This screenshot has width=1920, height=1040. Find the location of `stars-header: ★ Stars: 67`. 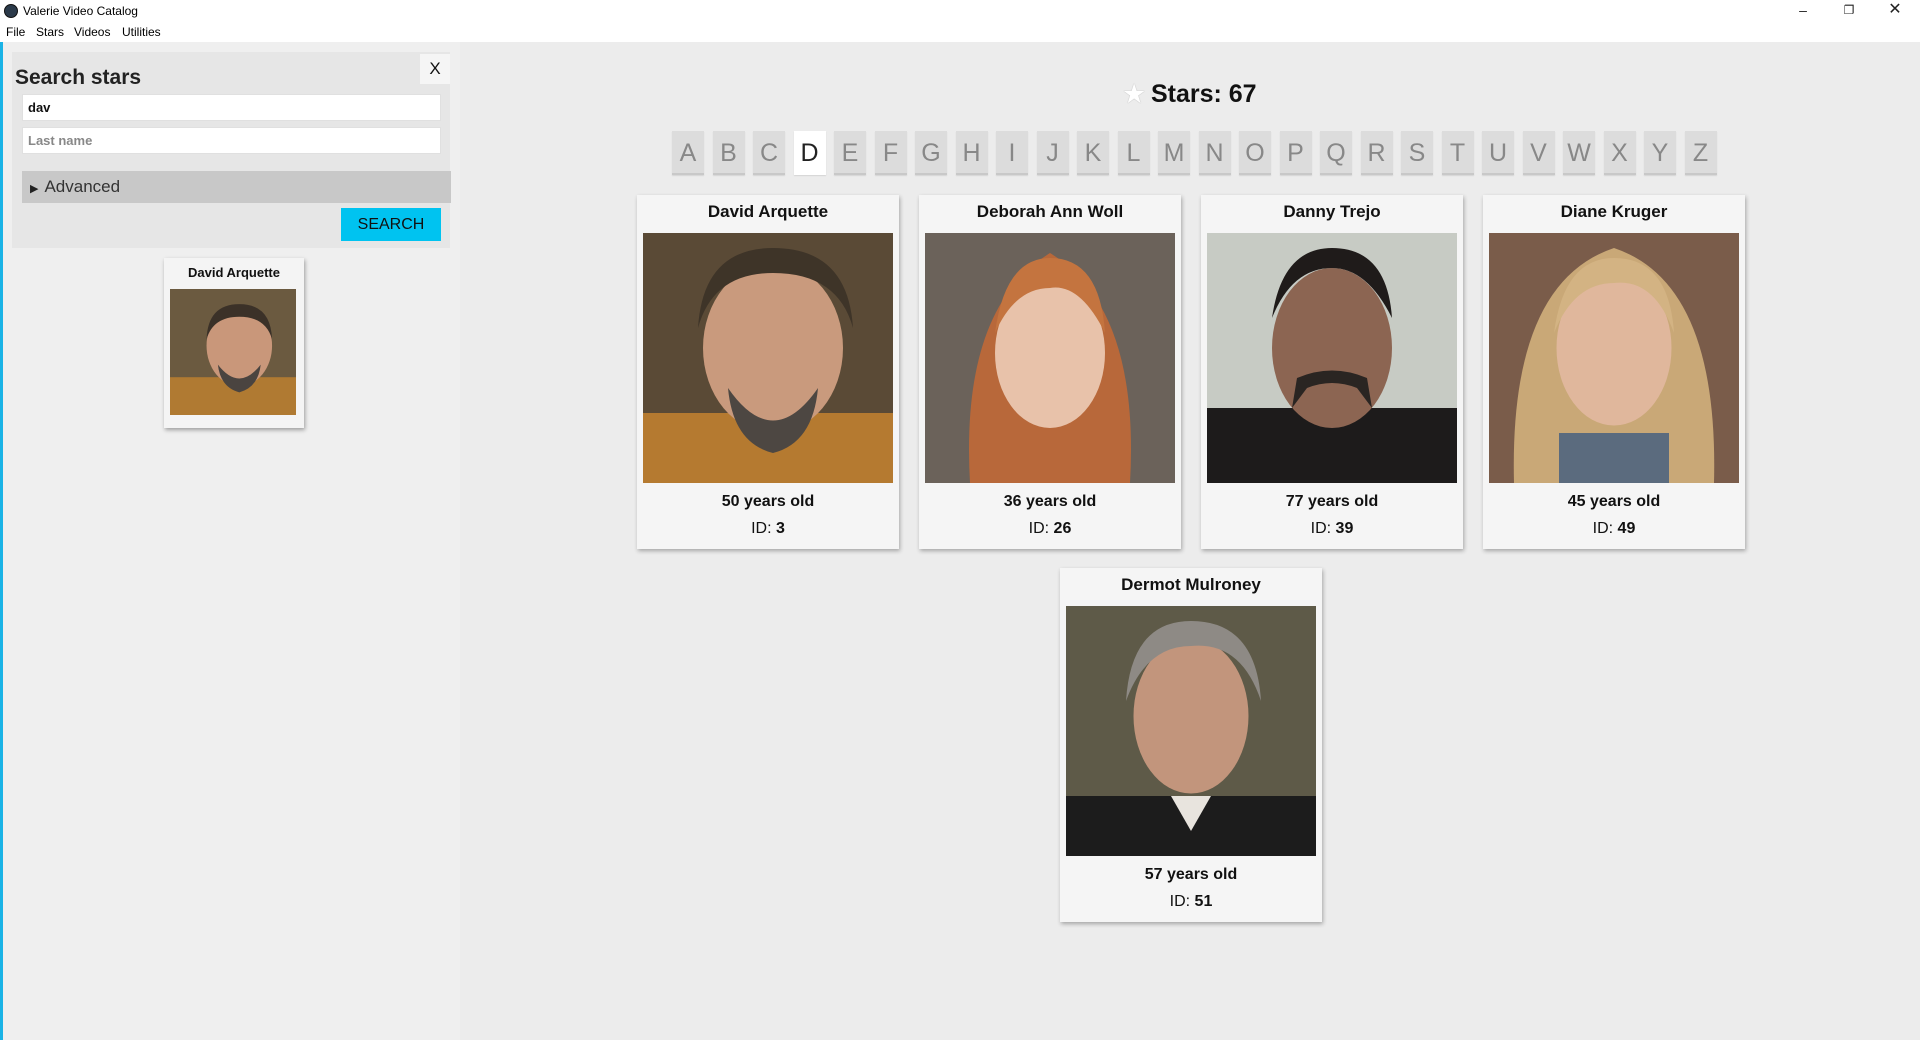

stars-header: ★ Stars: 67 is located at coordinates (1190, 94).